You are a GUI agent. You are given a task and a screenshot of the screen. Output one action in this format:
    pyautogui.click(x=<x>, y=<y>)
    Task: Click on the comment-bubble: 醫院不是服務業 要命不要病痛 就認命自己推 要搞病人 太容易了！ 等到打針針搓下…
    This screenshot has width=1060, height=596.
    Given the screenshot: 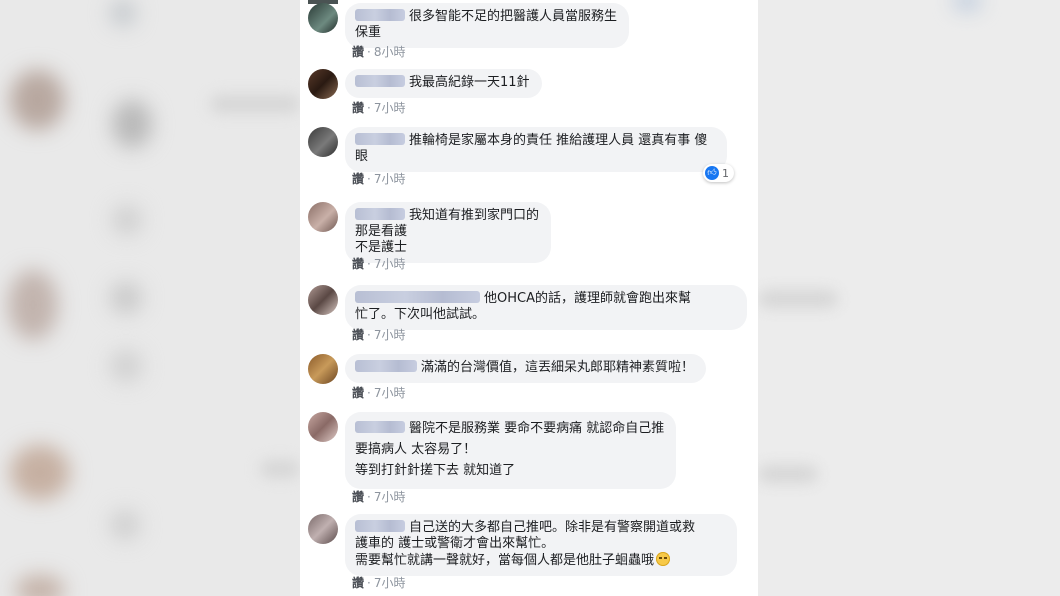 What is the action you would take?
    pyautogui.click(x=511, y=450)
    